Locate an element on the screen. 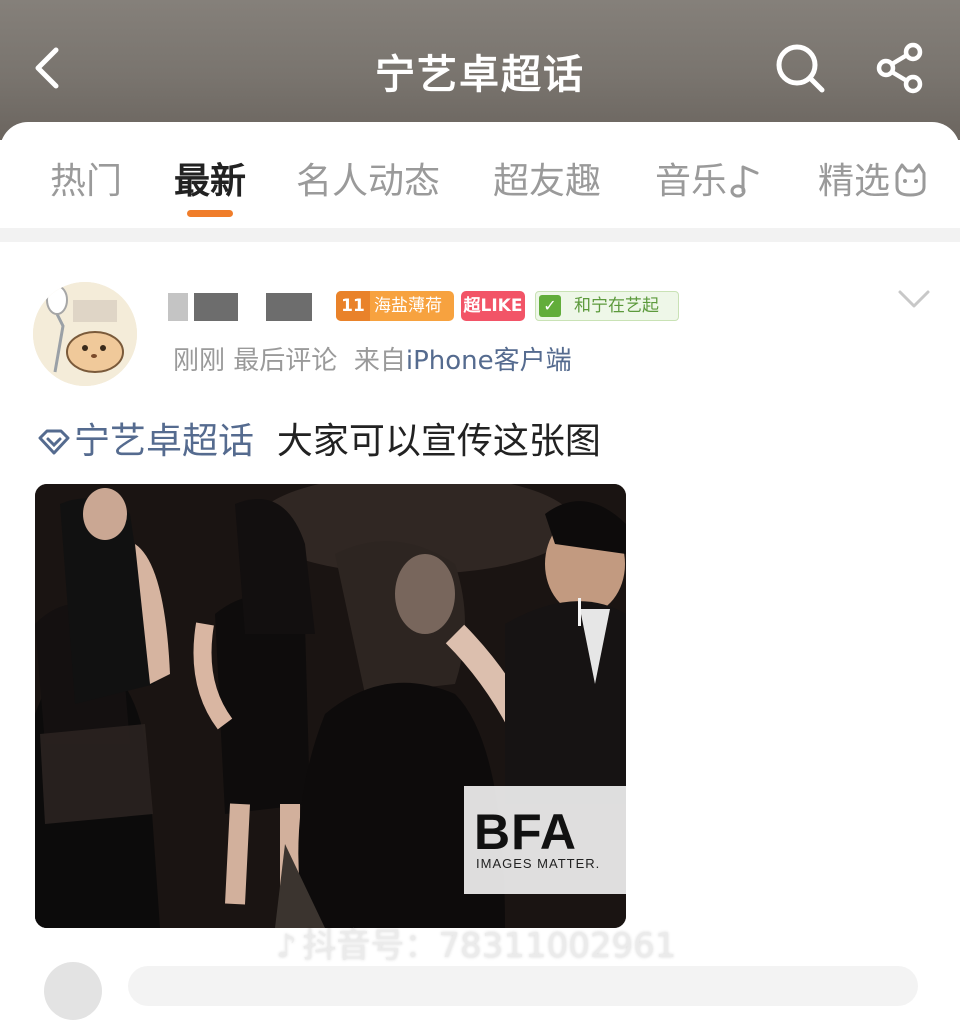 This screenshot has width=960, height=1020. post-time: 刚刚 is located at coordinates (199, 361).